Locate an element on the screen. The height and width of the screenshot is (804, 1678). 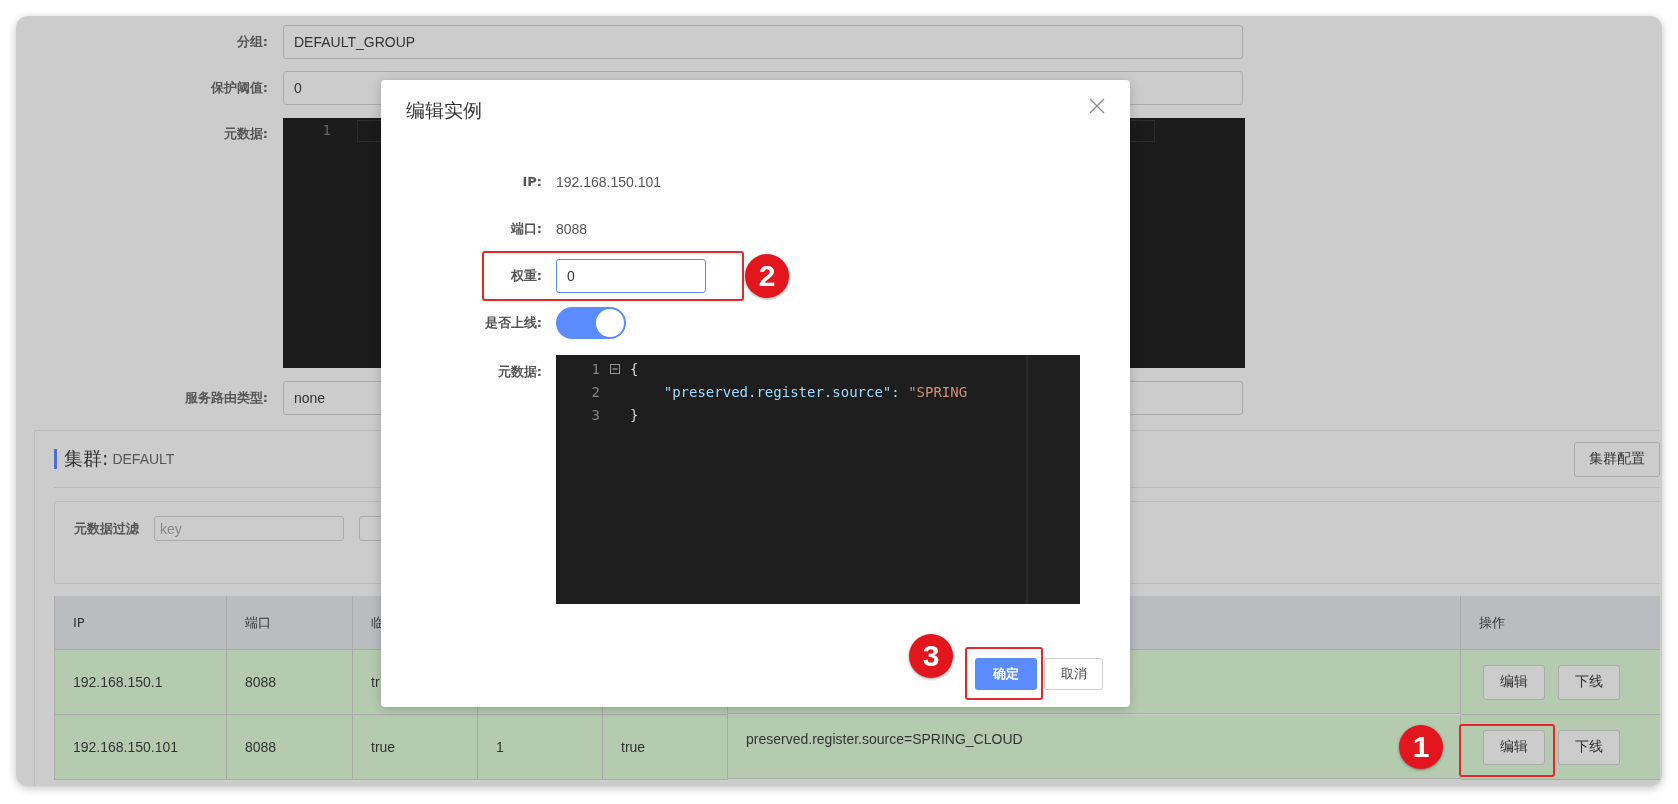
column-header: IP is located at coordinates (141, 623).